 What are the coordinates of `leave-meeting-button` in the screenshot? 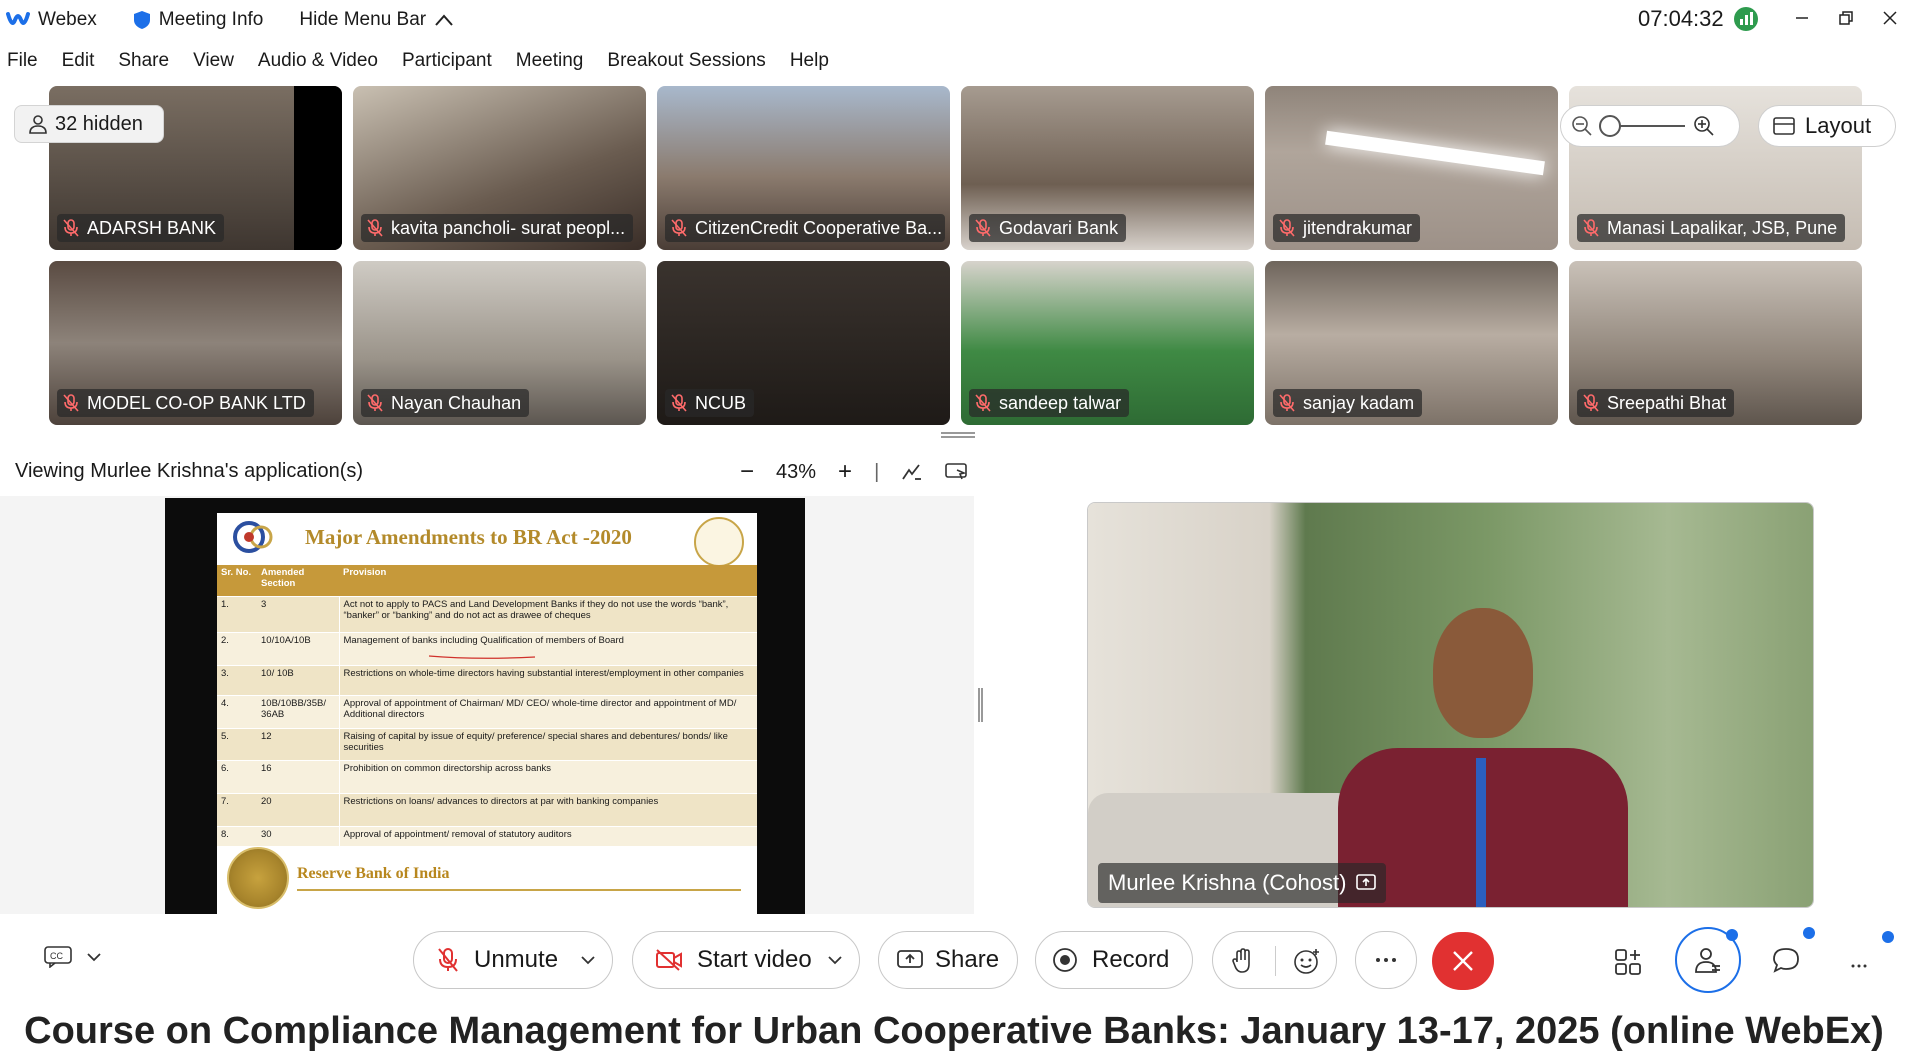 It's located at (1463, 961).